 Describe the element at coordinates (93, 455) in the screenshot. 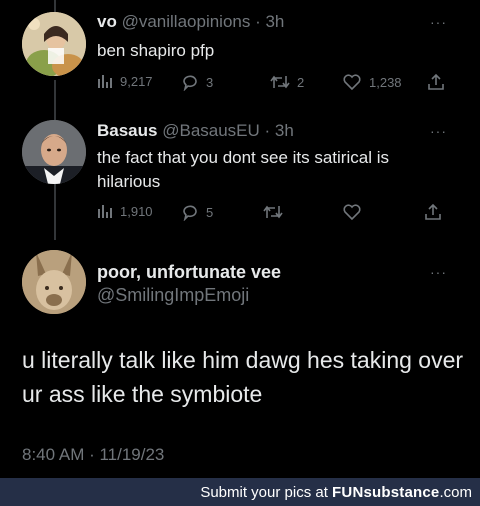

I see `timestamp: 8:40 AM · 11/19/23` at that location.